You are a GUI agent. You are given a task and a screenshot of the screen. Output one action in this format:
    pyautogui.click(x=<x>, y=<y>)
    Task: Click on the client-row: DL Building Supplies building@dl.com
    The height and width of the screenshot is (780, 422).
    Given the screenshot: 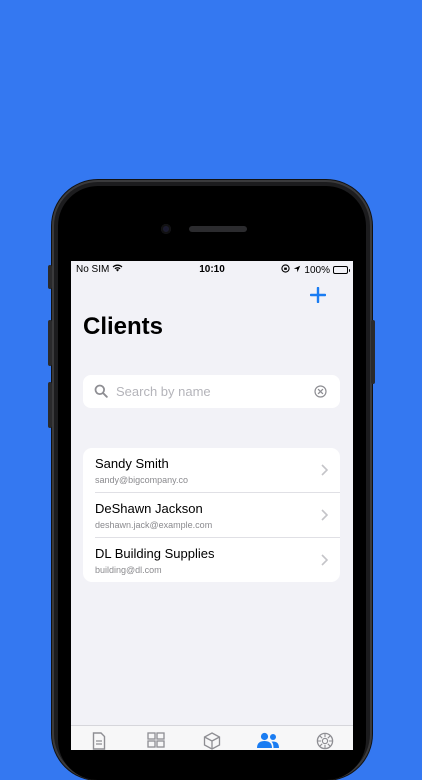 What is the action you would take?
    pyautogui.click(x=211, y=560)
    